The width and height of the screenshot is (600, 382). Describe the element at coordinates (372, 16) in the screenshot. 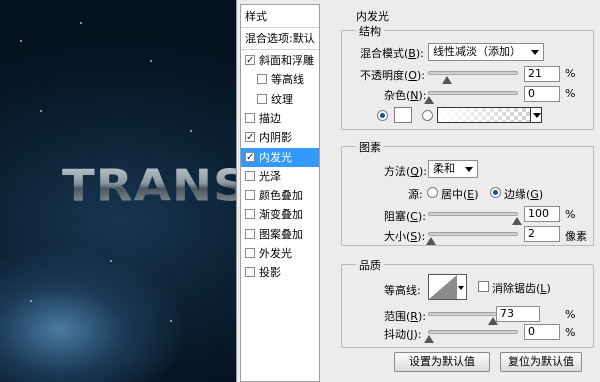

I see `panel-title: 内发光` at that location.